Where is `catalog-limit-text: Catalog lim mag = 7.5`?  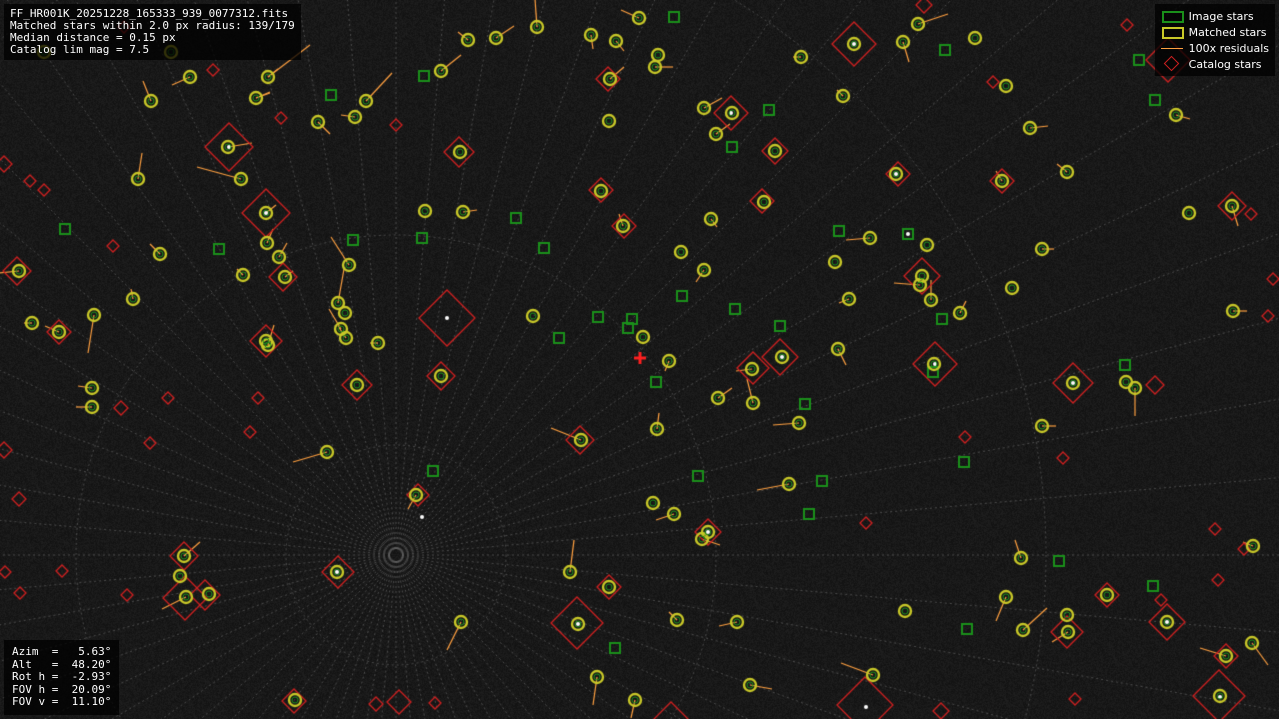 catalog-limit-text: Catalog lim mag = 7.5 is located at coordinates (80, 49).